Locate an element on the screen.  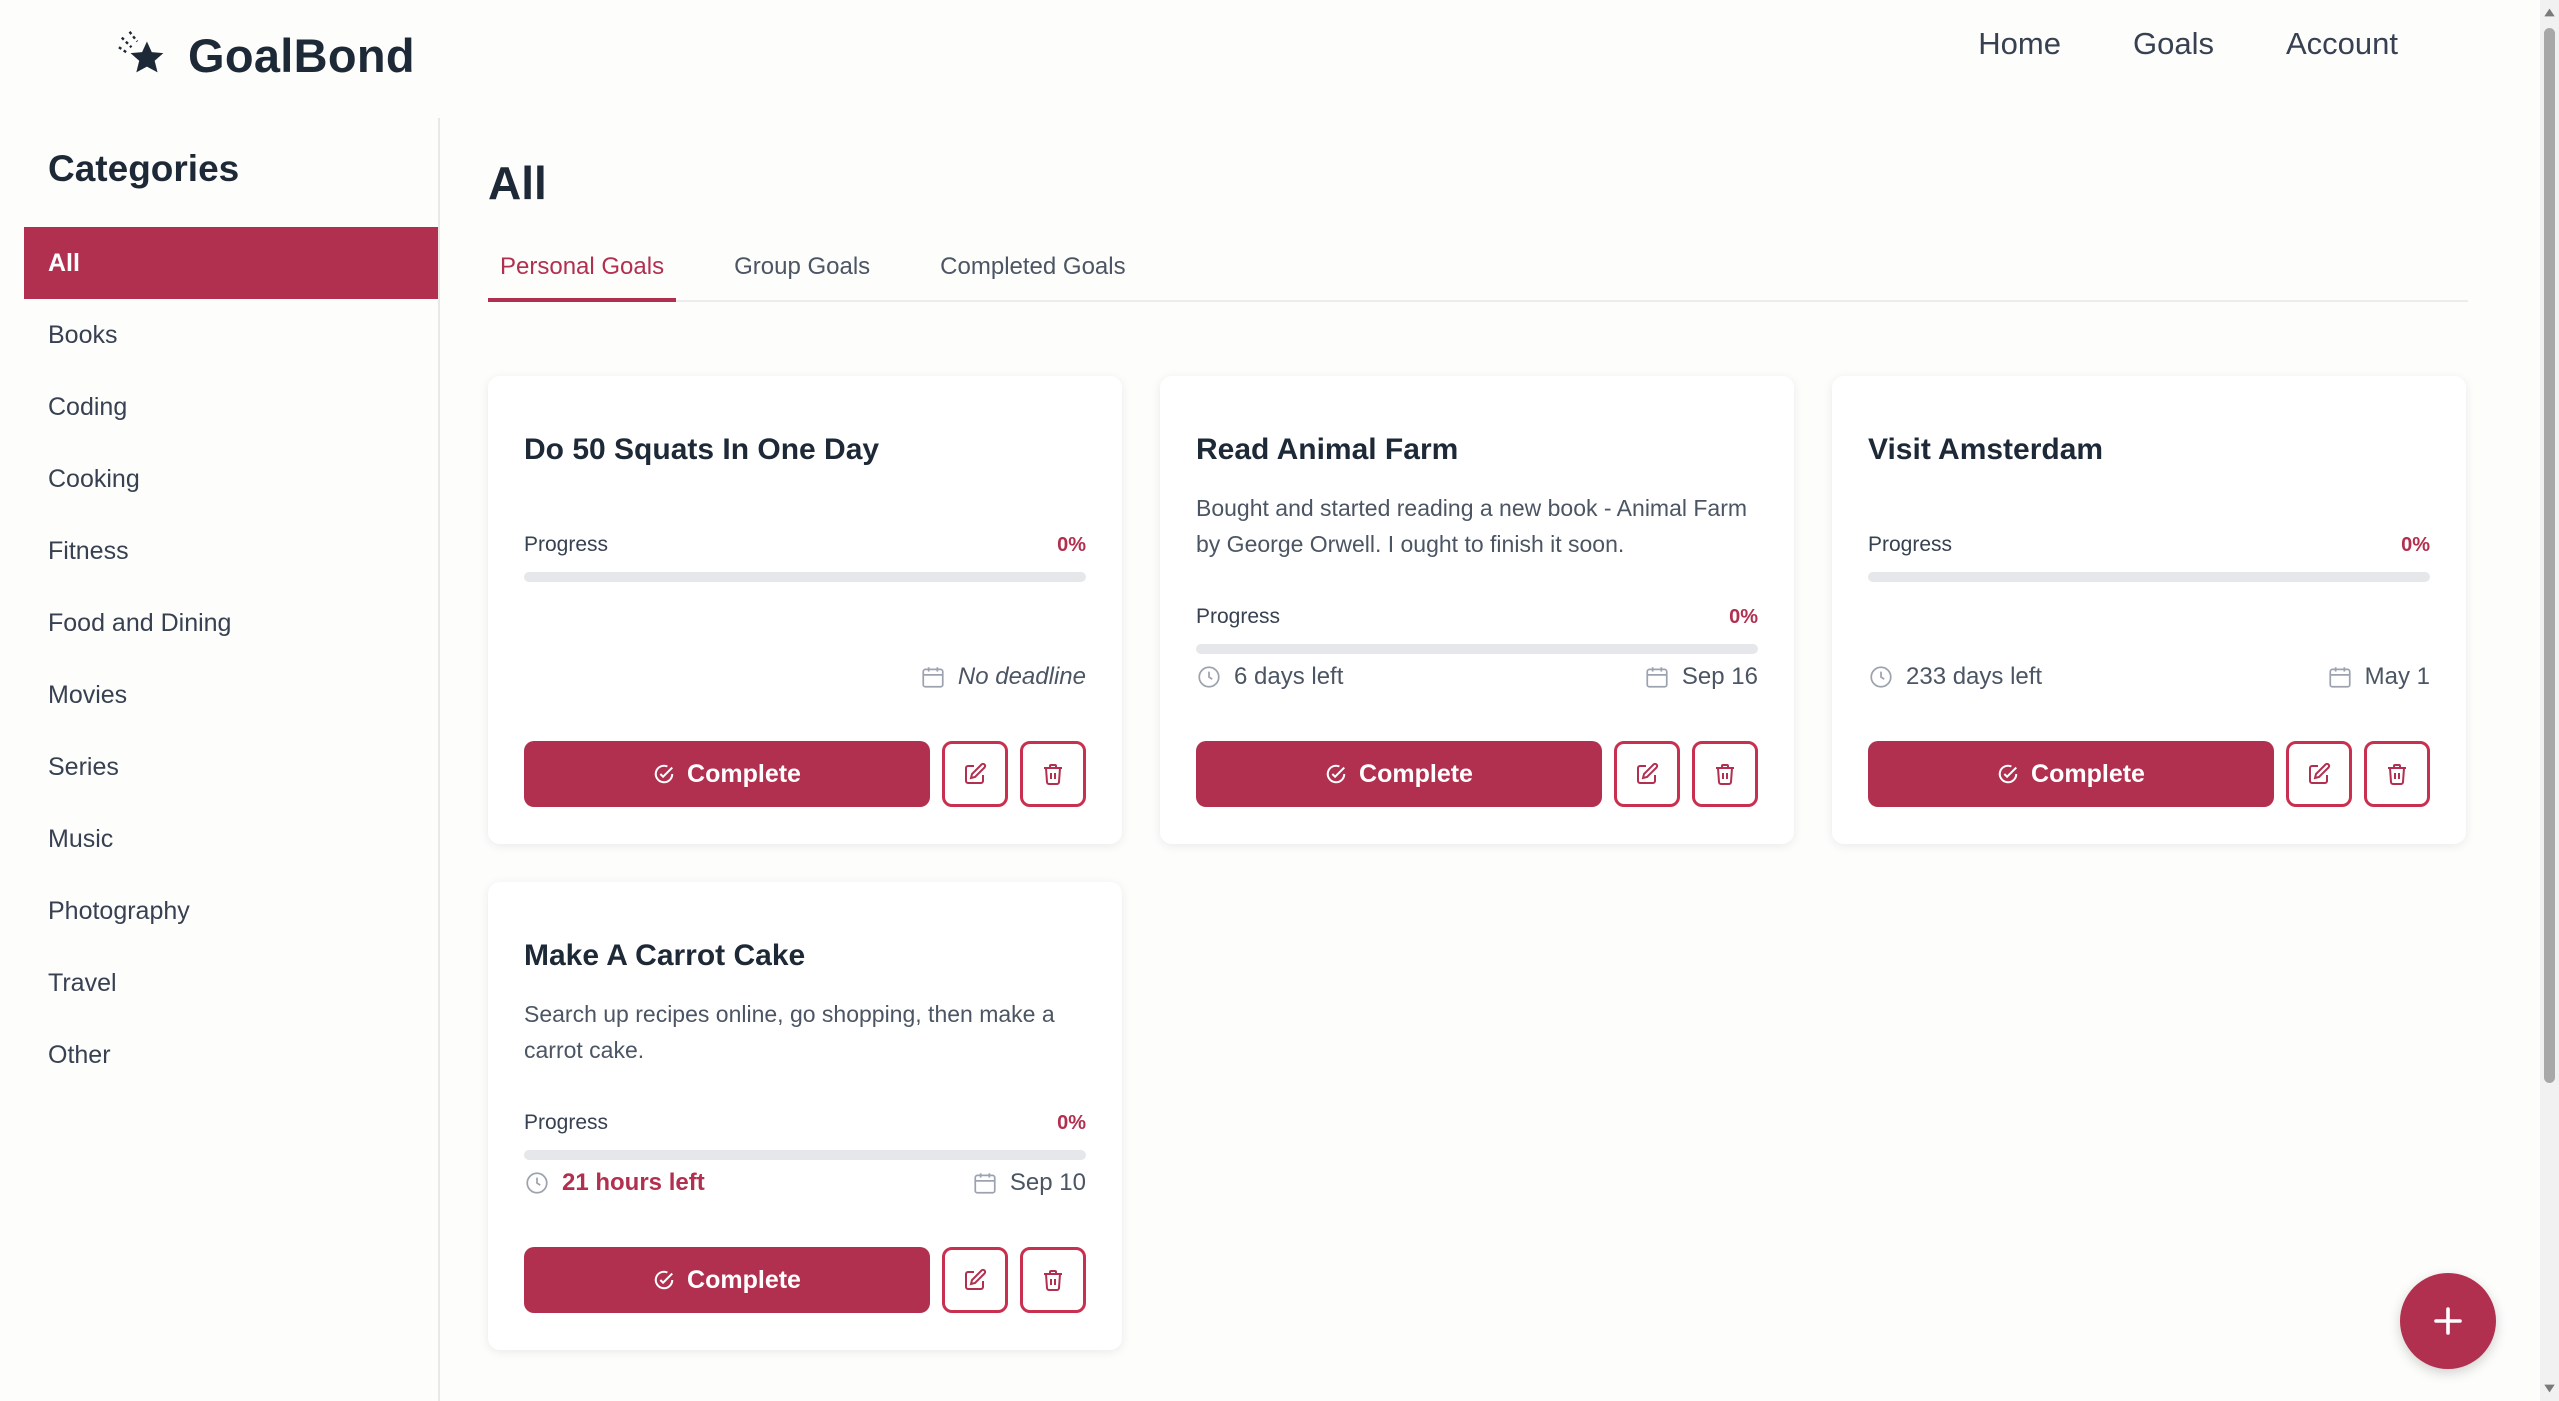
time-left: 233 days left is located at coordinates (1955, 677).